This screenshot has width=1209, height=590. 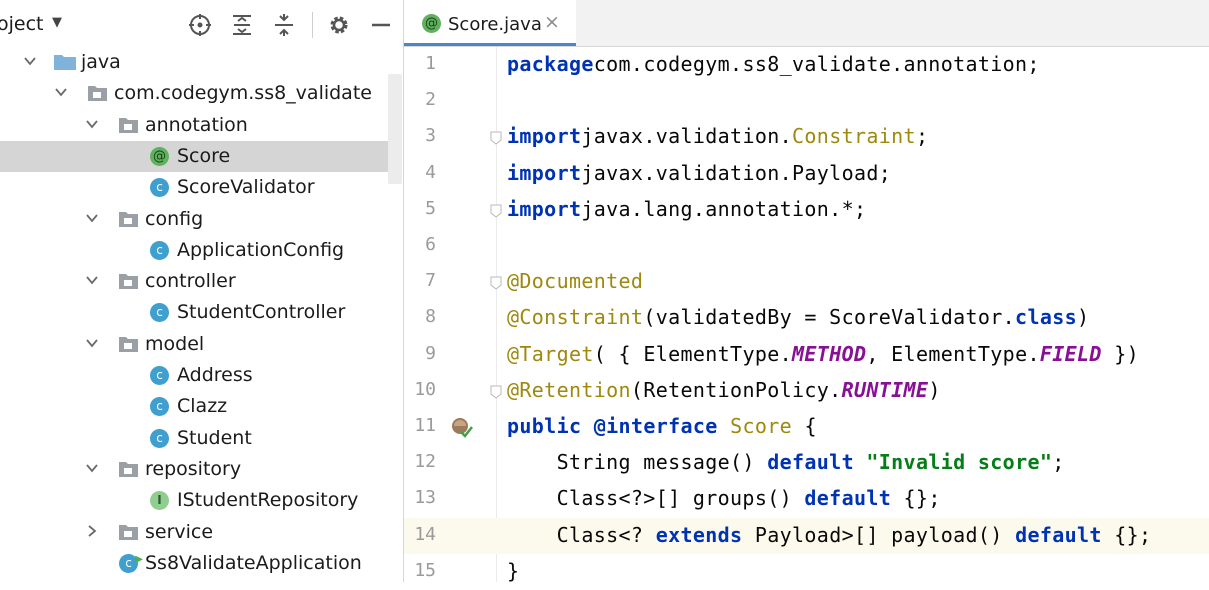 I want to click on code-token: Class<?>[] groups(), so click(x=656, y=498).